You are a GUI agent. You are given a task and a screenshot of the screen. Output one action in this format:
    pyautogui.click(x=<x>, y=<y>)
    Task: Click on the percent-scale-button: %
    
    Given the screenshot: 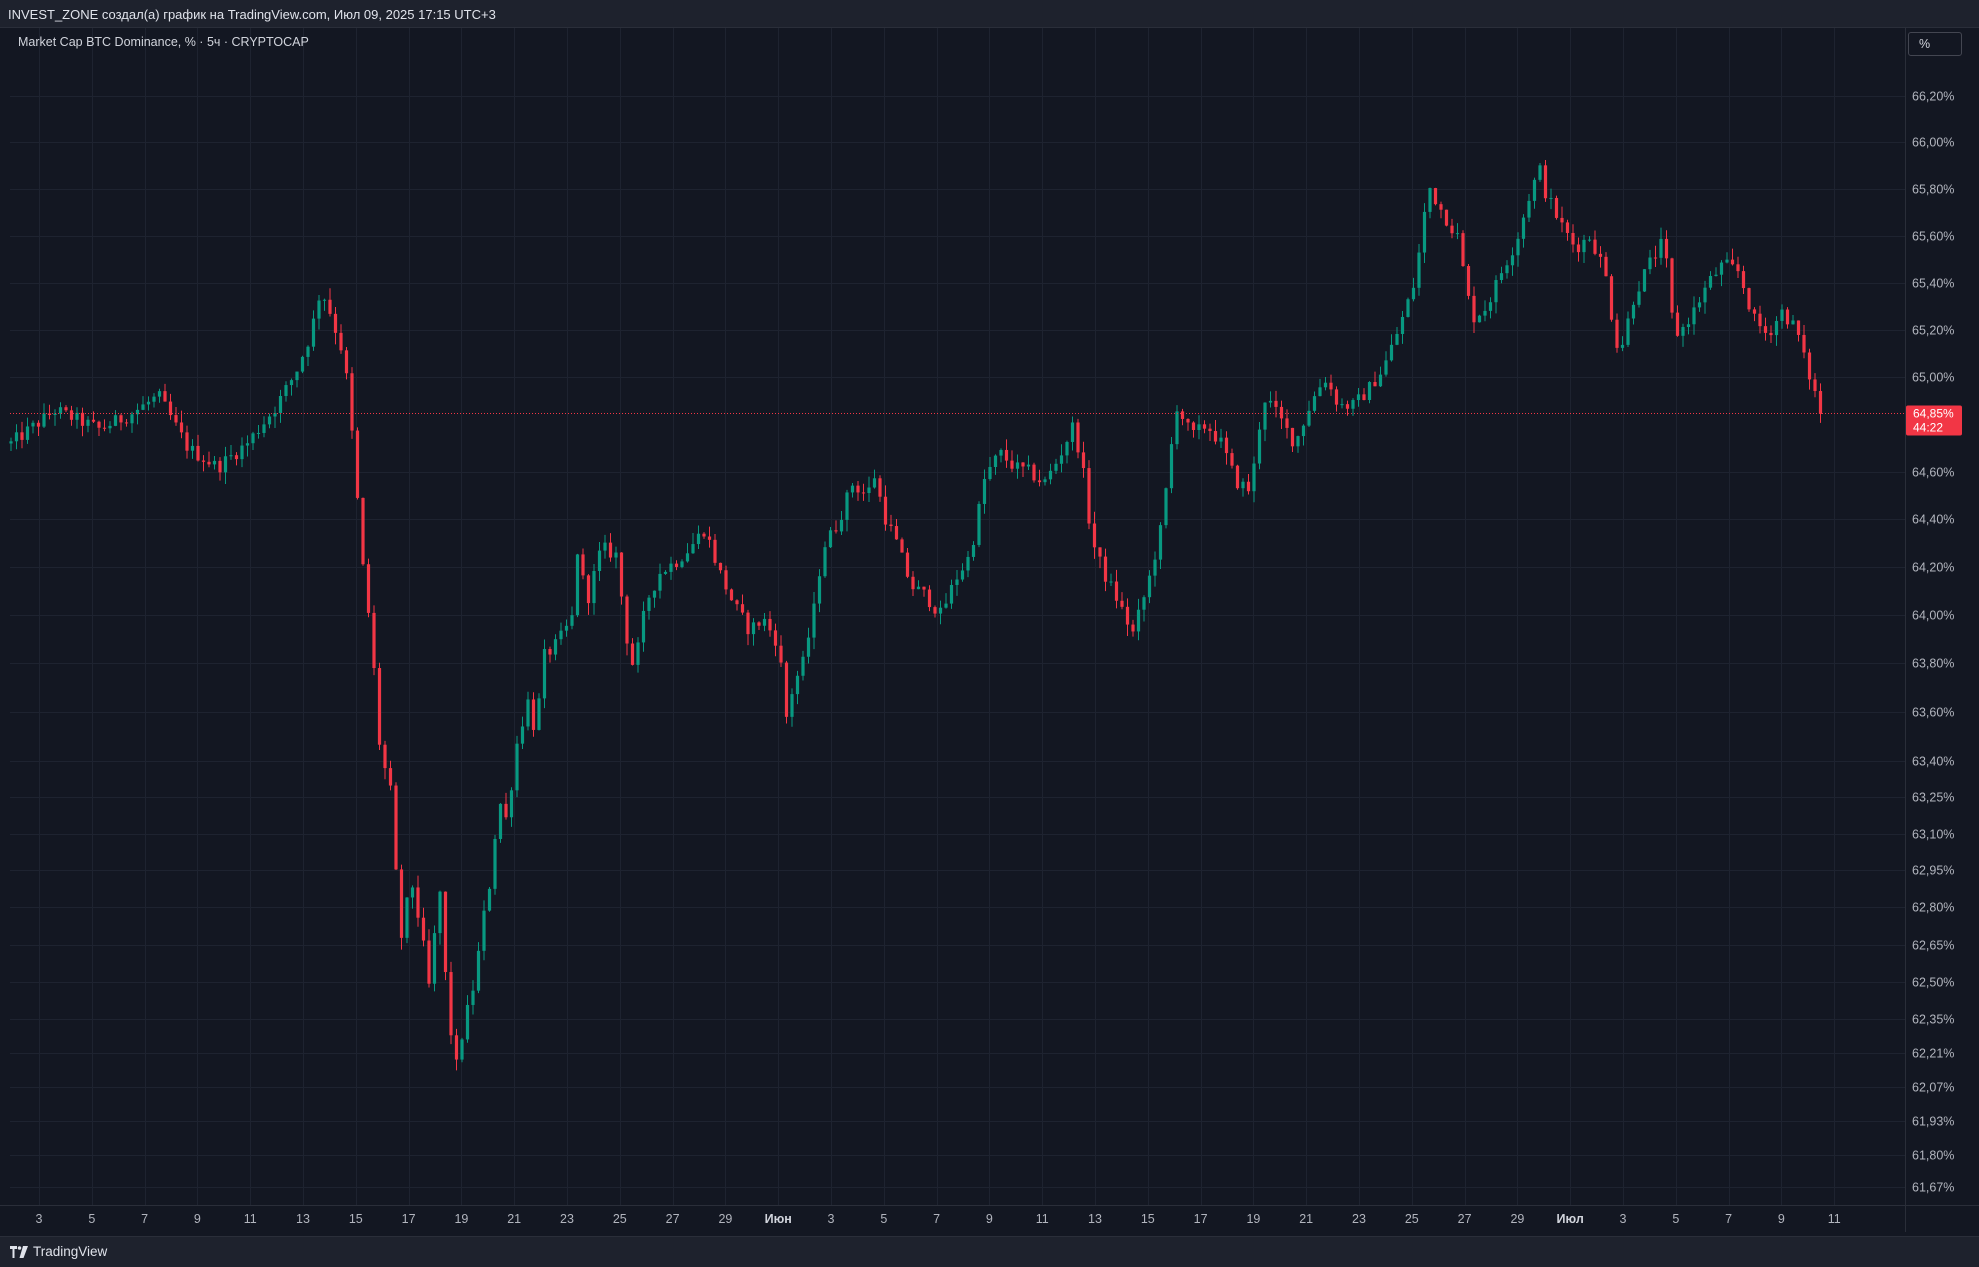 What is the action you would take?
    pyautogui.click(x=1935, y=44)
    